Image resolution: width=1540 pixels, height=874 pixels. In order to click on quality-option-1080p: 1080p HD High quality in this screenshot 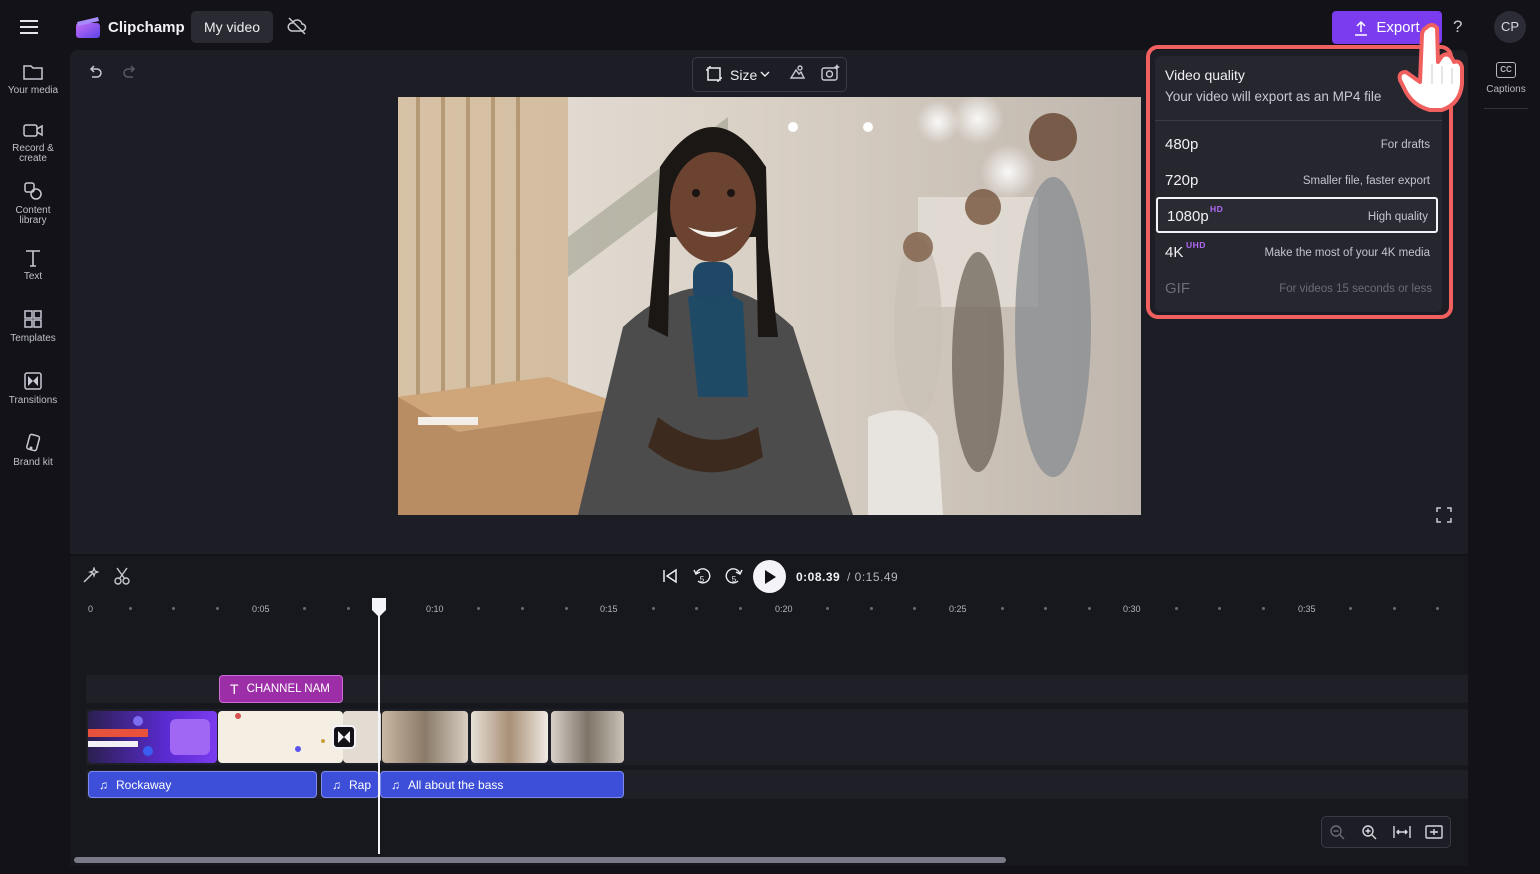, I will do `click(1297, 215)`.